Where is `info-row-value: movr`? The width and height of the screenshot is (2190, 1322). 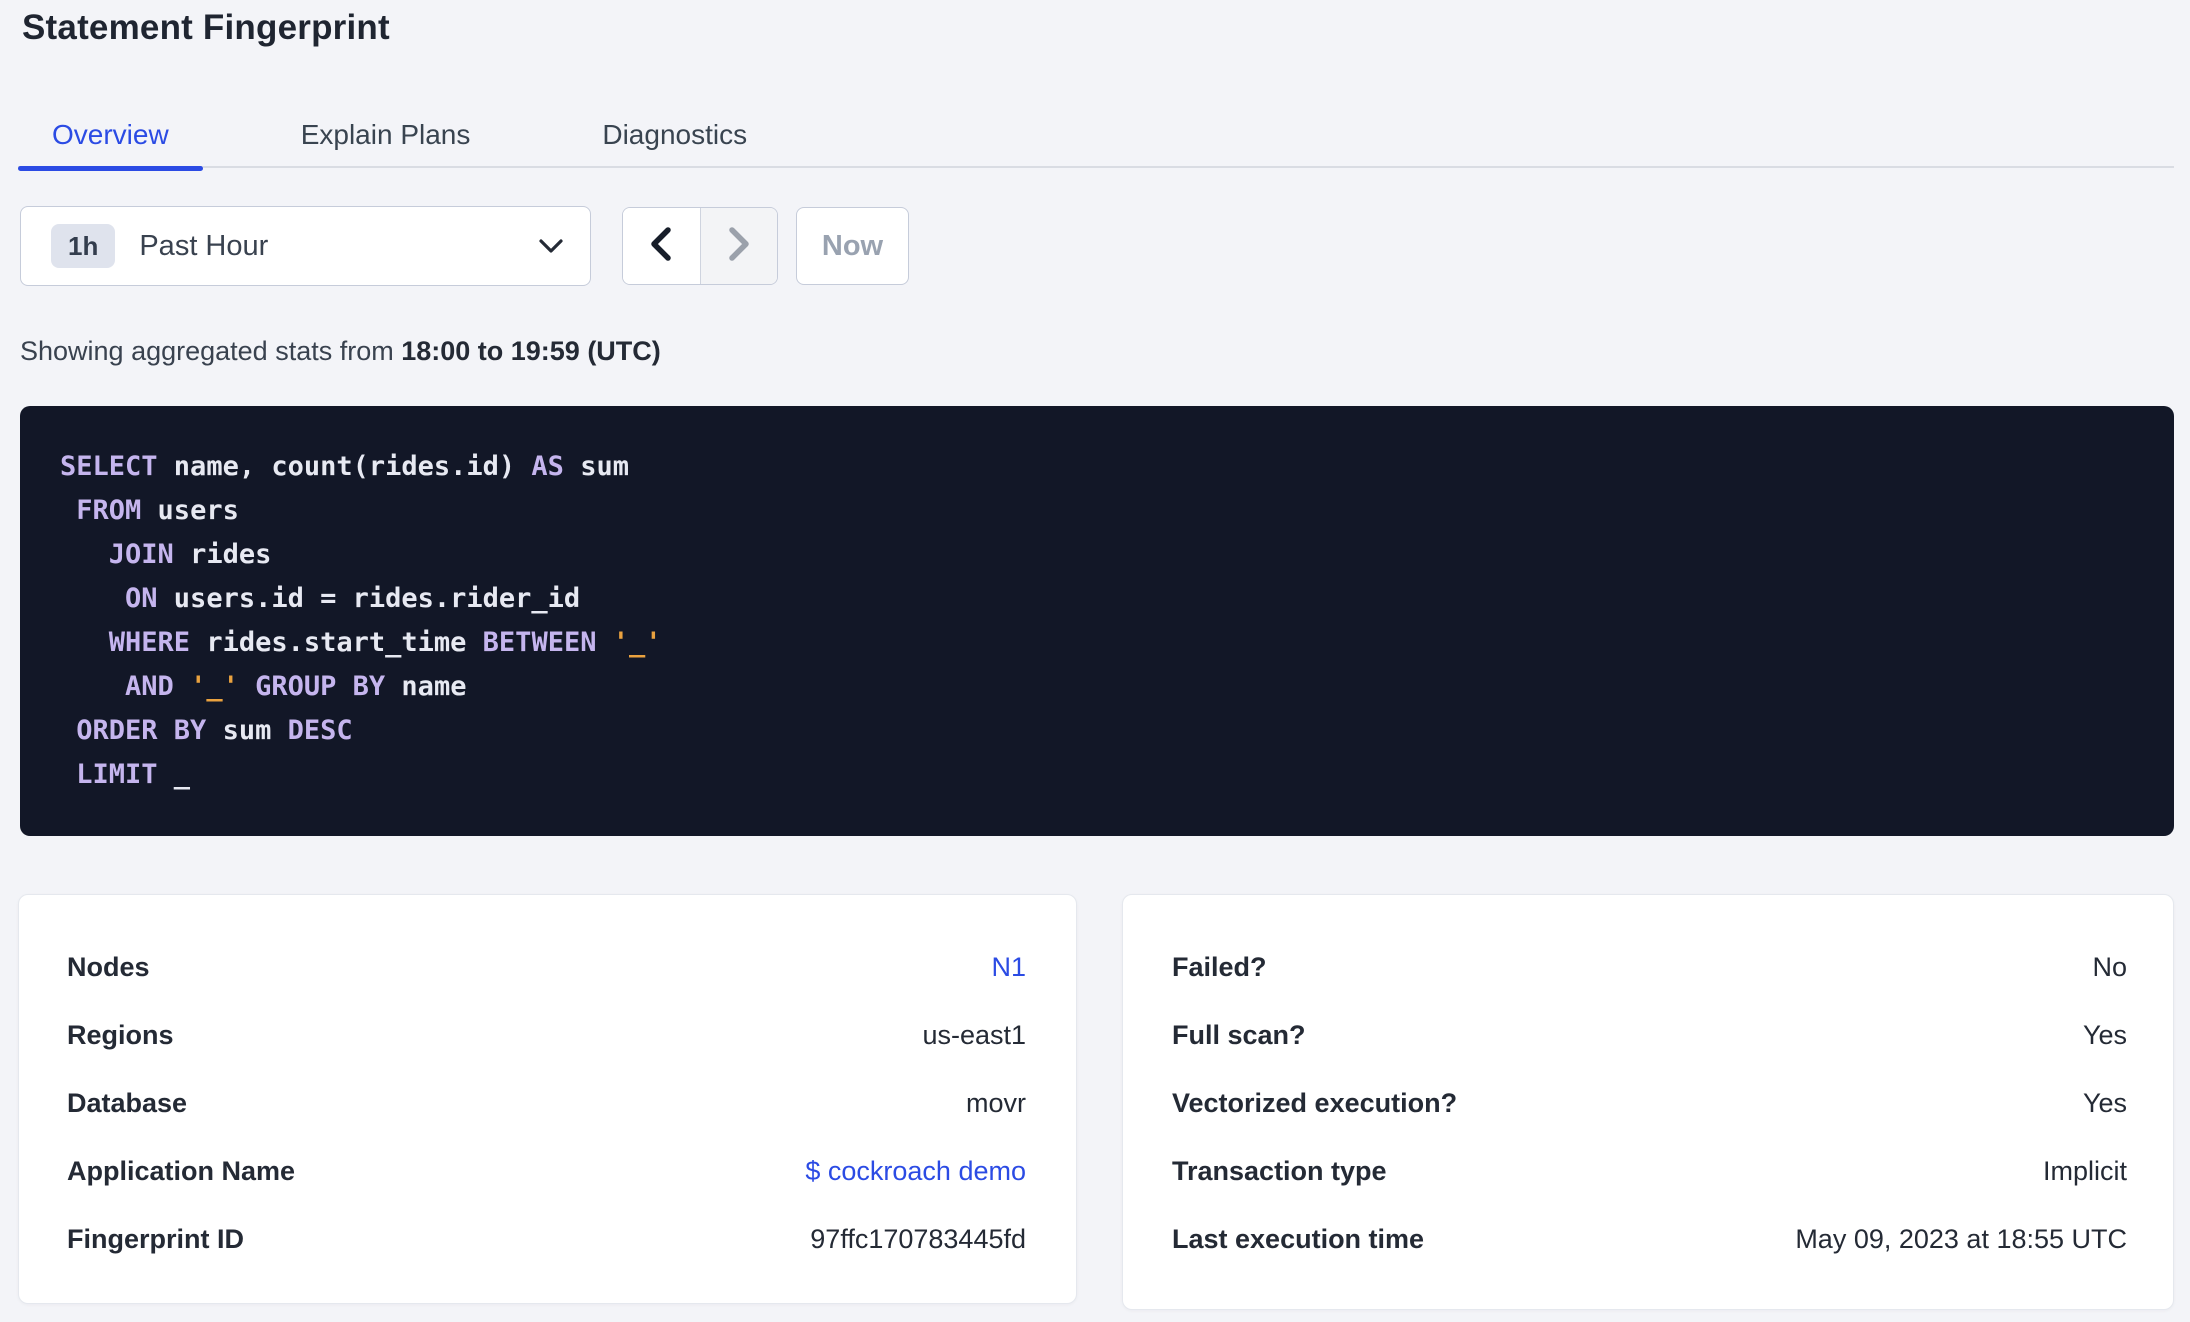 info-row-value: movr is located at coordinates (996, 1102).